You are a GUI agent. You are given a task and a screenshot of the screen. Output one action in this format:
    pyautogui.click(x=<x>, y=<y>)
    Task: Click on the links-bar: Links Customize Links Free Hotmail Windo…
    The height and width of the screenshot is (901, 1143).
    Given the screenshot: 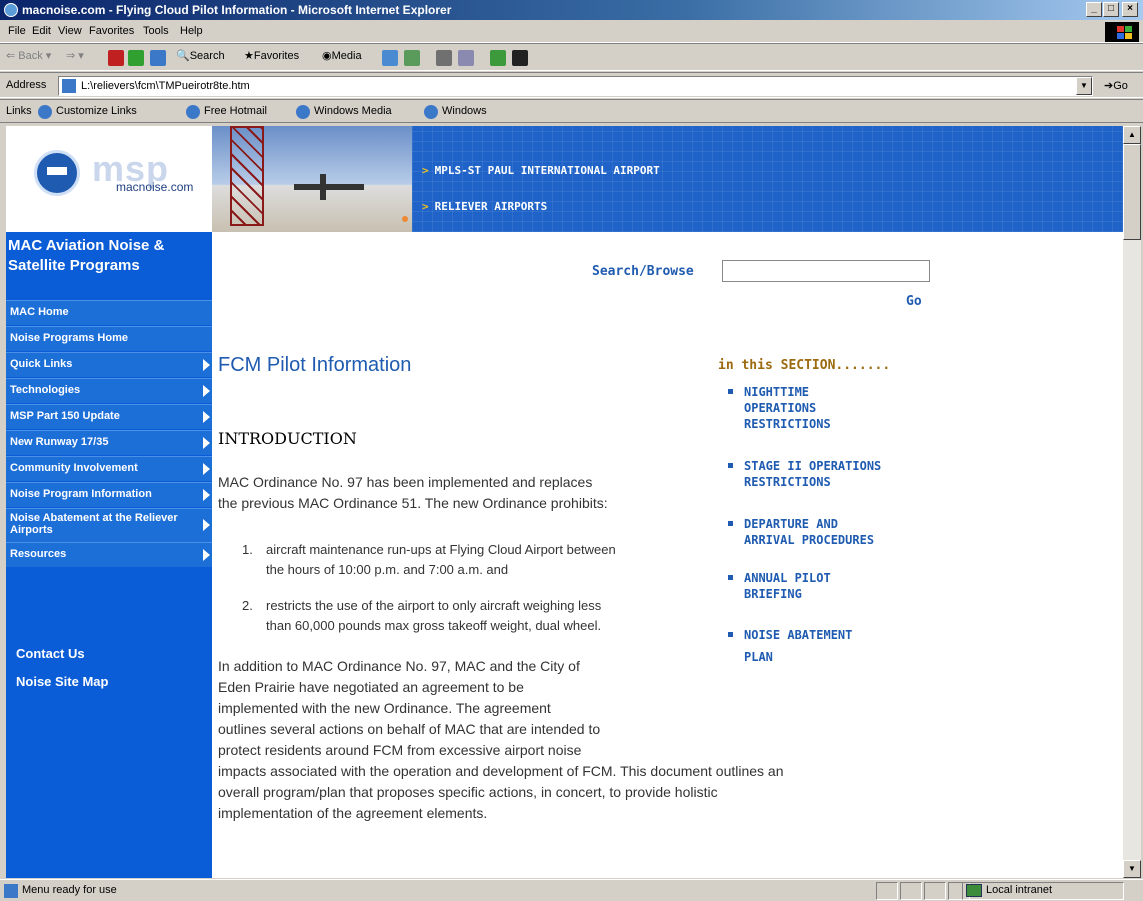 What is the action you would take?
    pyautogui.click(x=571, y=111)
    